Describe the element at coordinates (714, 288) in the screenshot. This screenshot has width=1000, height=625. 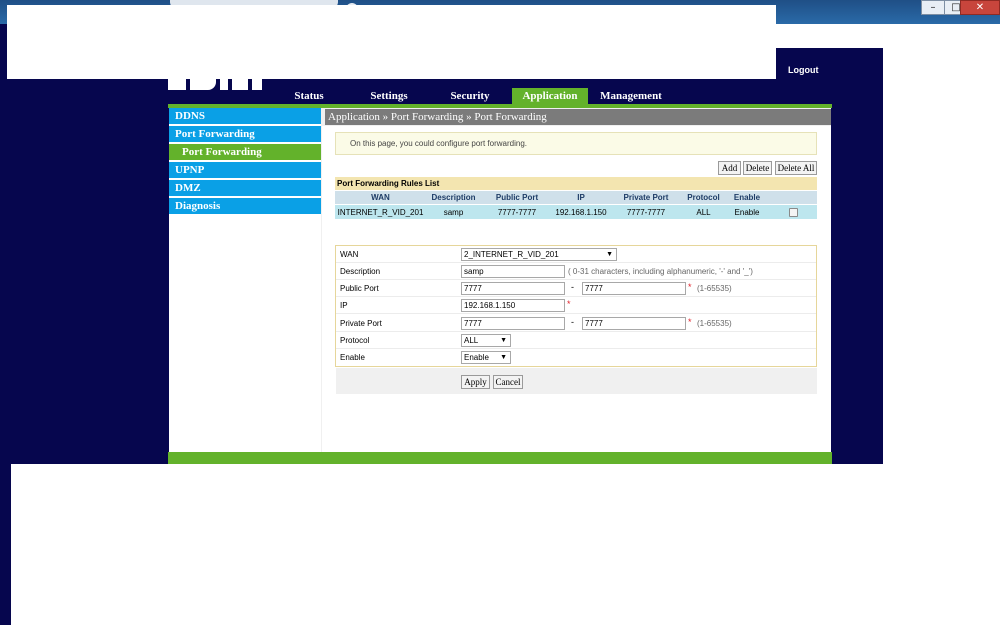
I see `public-port-hint: (1-65535)` at that location.